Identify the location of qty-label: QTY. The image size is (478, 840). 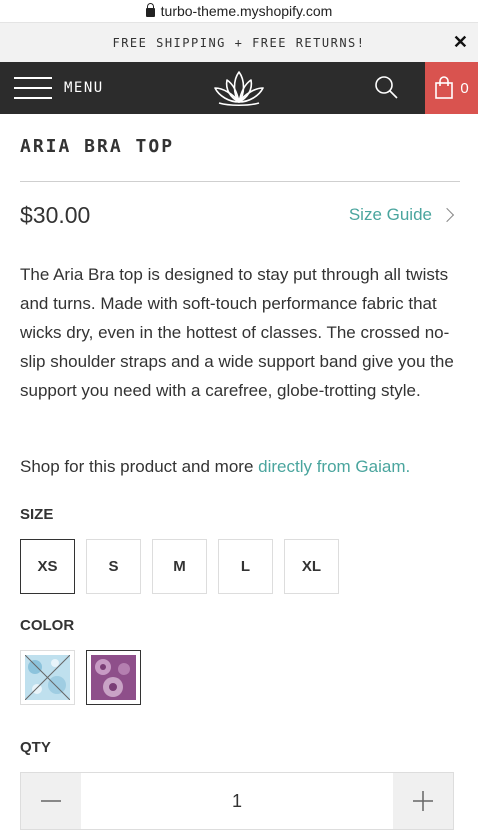
(35, 747).